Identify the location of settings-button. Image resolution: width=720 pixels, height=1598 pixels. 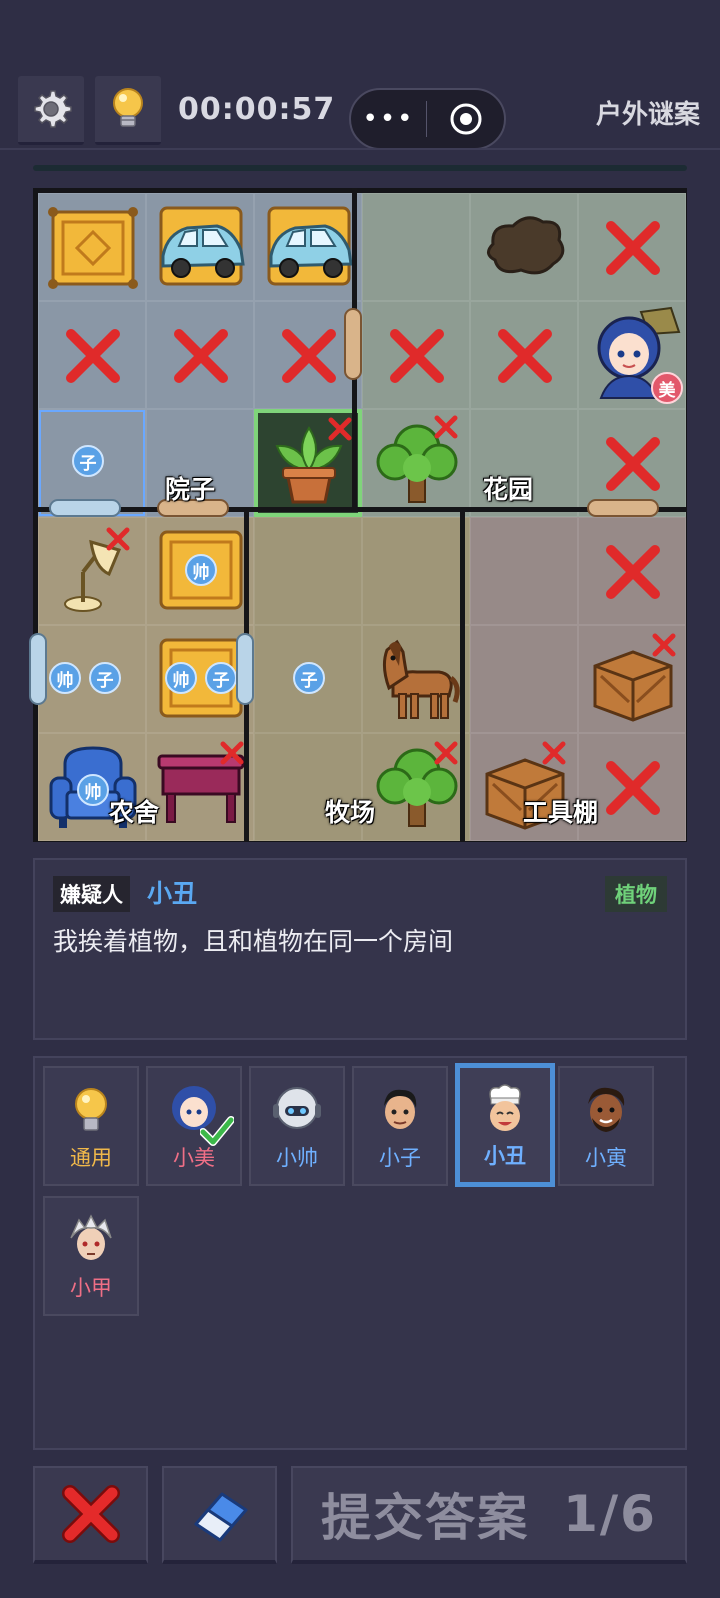
(51, 110).